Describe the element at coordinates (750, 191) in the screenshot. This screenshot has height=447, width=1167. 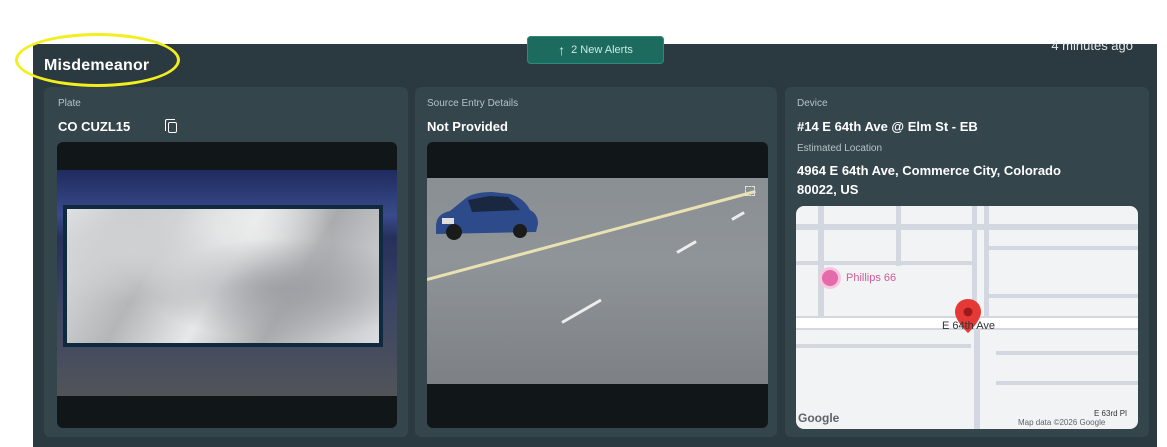
I see `expand-icon` at that location.